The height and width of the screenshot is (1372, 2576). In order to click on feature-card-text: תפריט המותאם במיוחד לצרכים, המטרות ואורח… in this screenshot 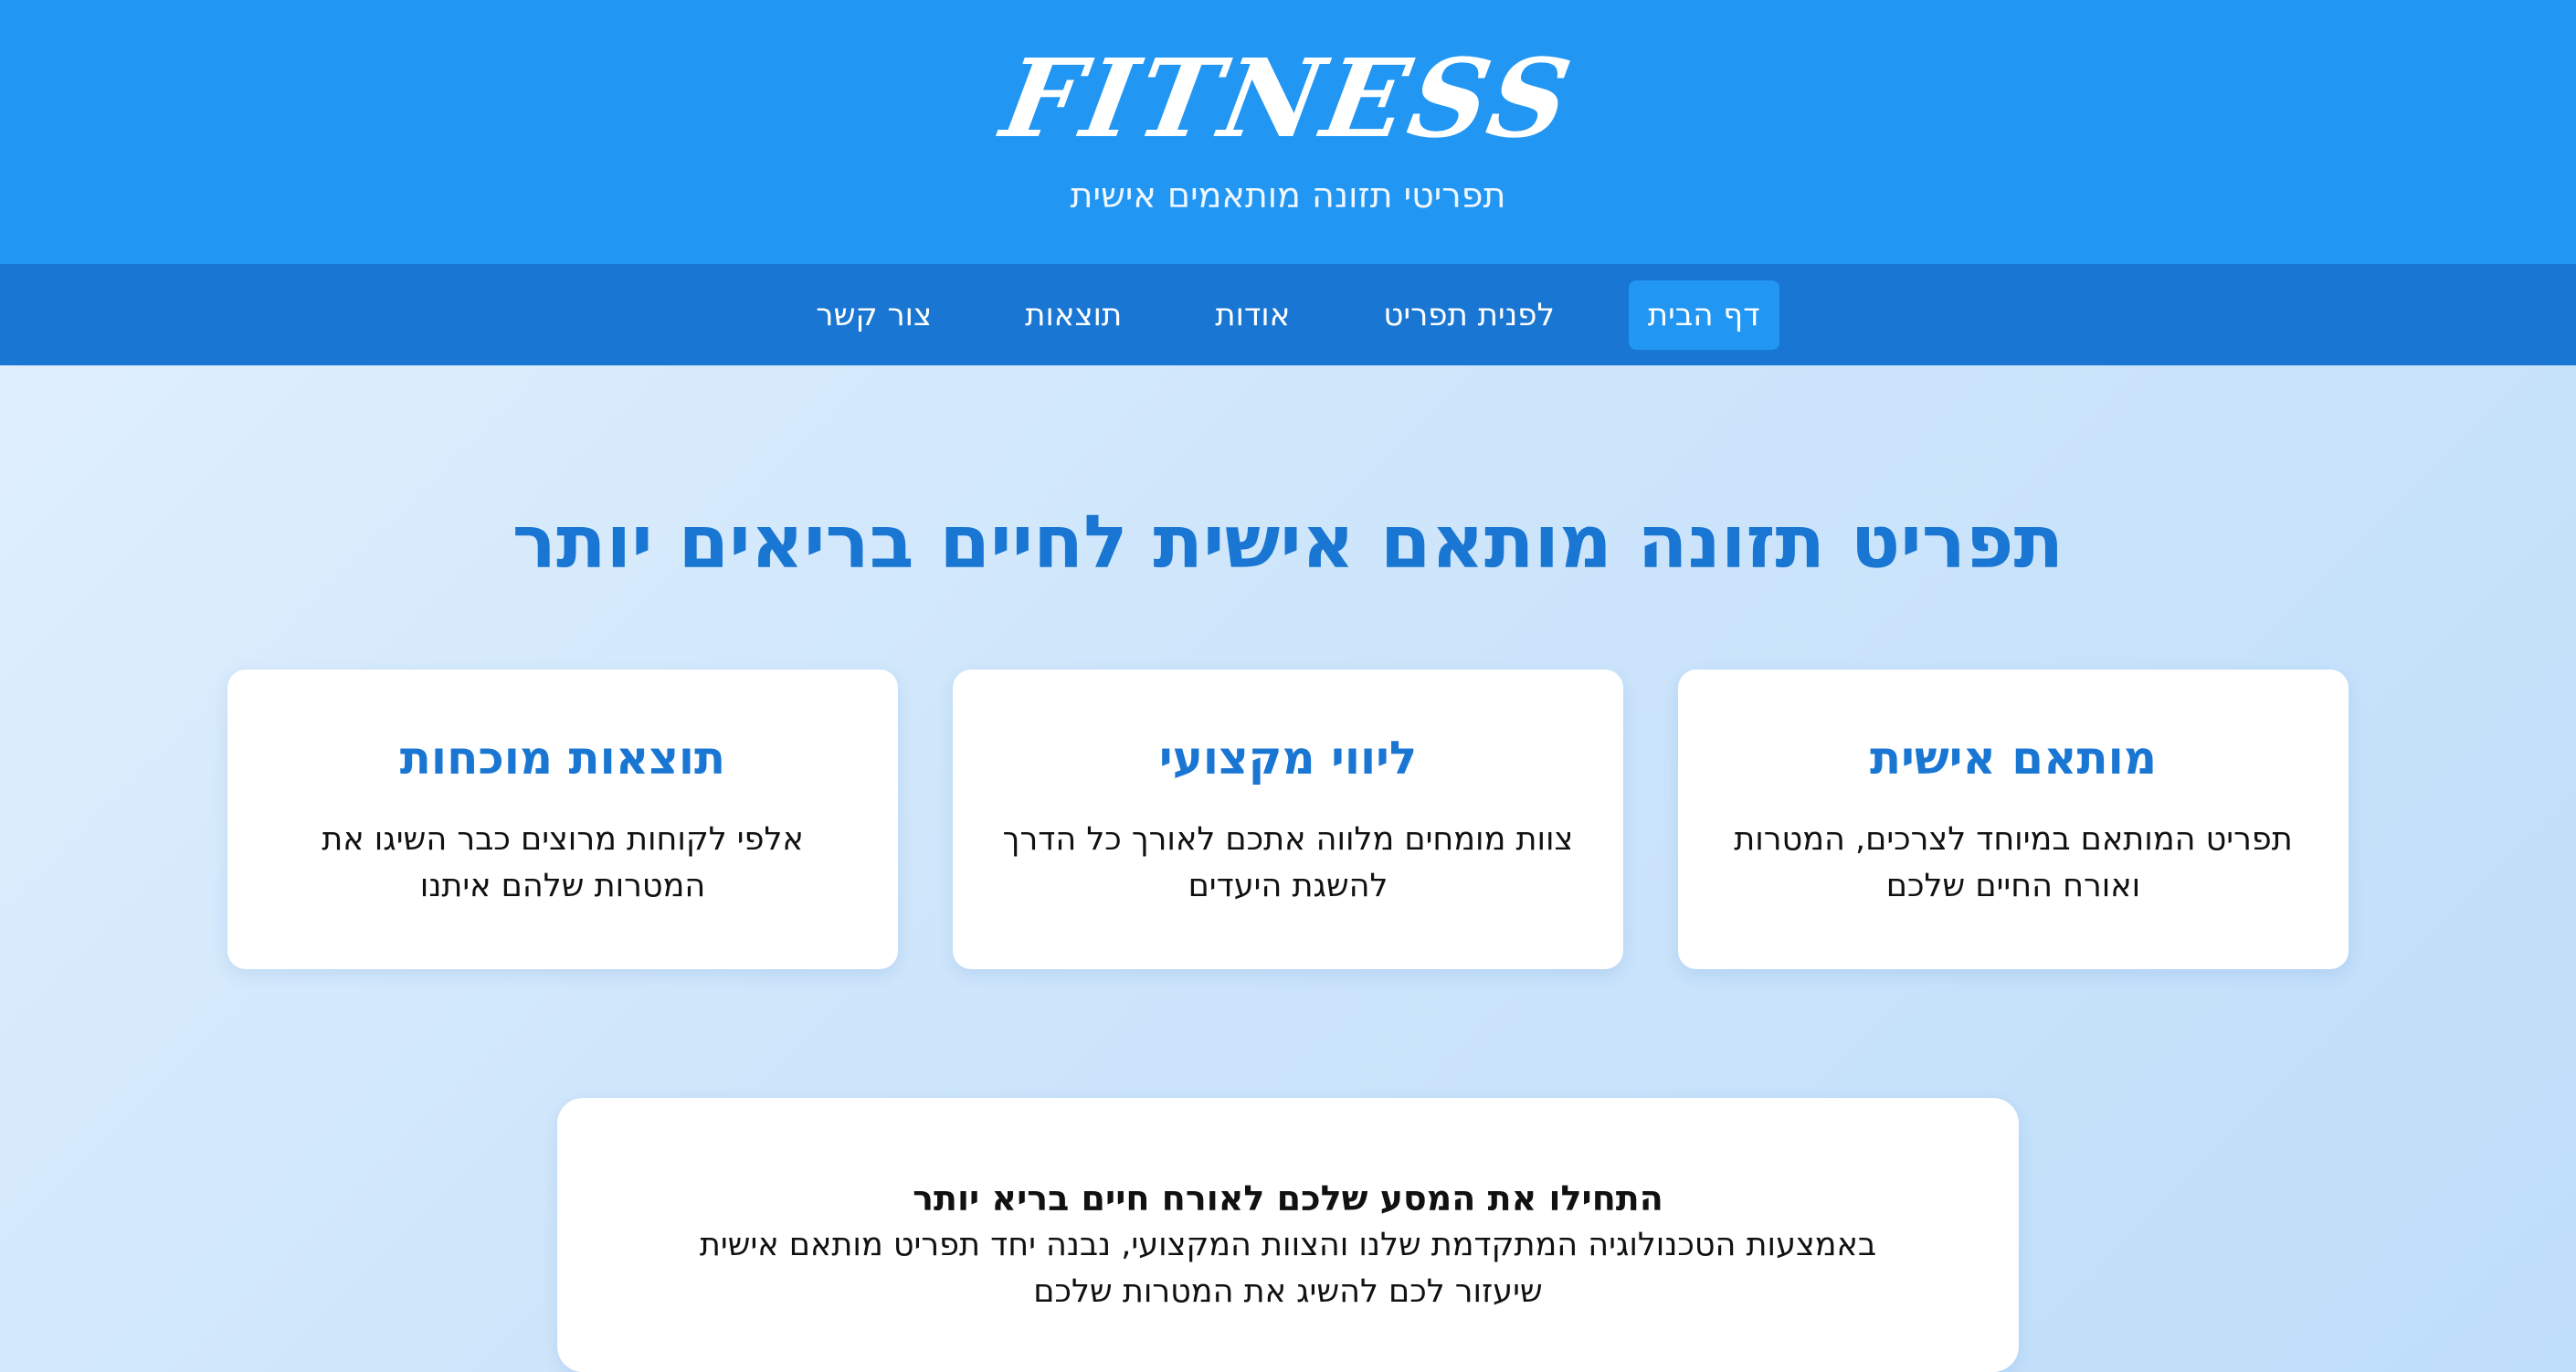, I will do `click(2013, 862)`.